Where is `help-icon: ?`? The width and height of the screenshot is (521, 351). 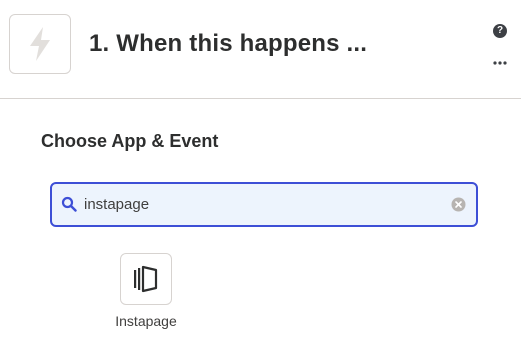 help-icon: ? is located at coordinates (500, 31).